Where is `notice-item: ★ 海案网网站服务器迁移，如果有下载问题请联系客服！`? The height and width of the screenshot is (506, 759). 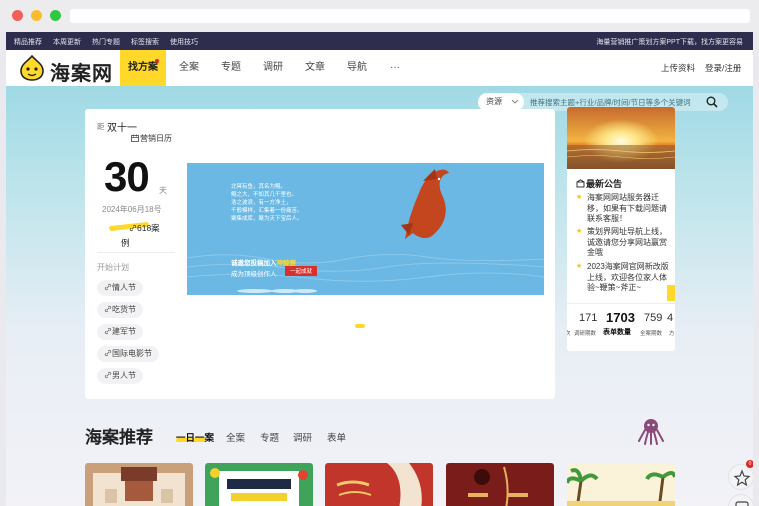 notice-item: ★ 海案网网站服务器迁移，如果有下载问题请联系客服！ is located at coordinates (623, 209).